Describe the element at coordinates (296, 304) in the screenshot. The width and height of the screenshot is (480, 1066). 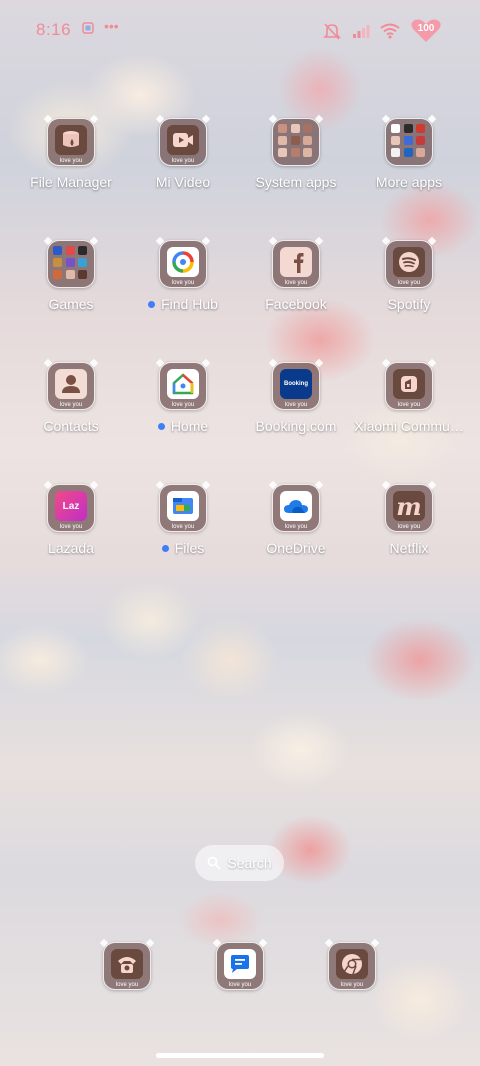
I see `app-label: Facebook` at that location.